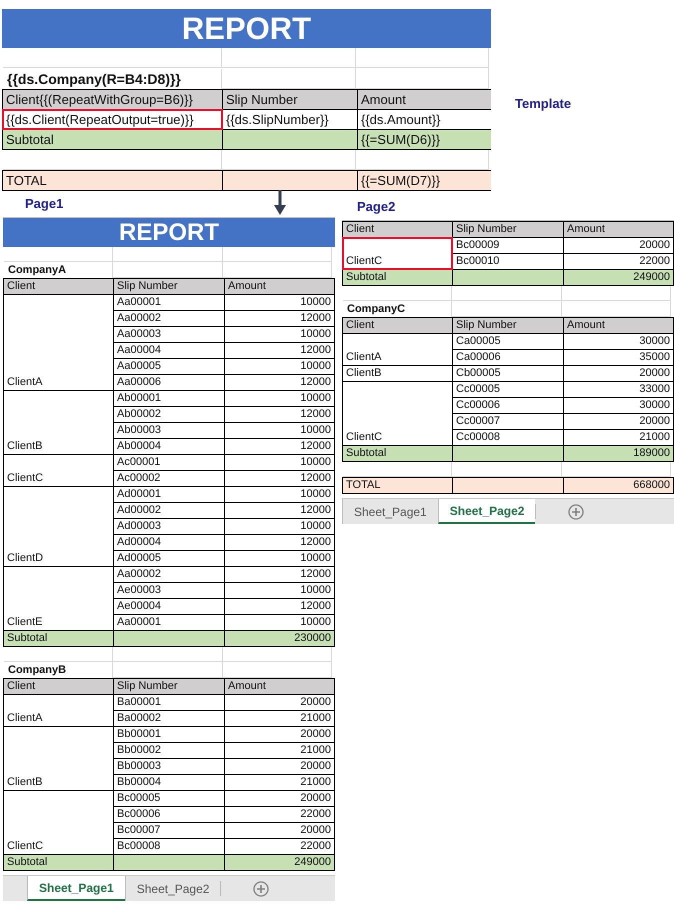 The image size is (674, 904). Describe the element at coordinates (280, 203) in the screenshot. I see `down-arrow` at that location.